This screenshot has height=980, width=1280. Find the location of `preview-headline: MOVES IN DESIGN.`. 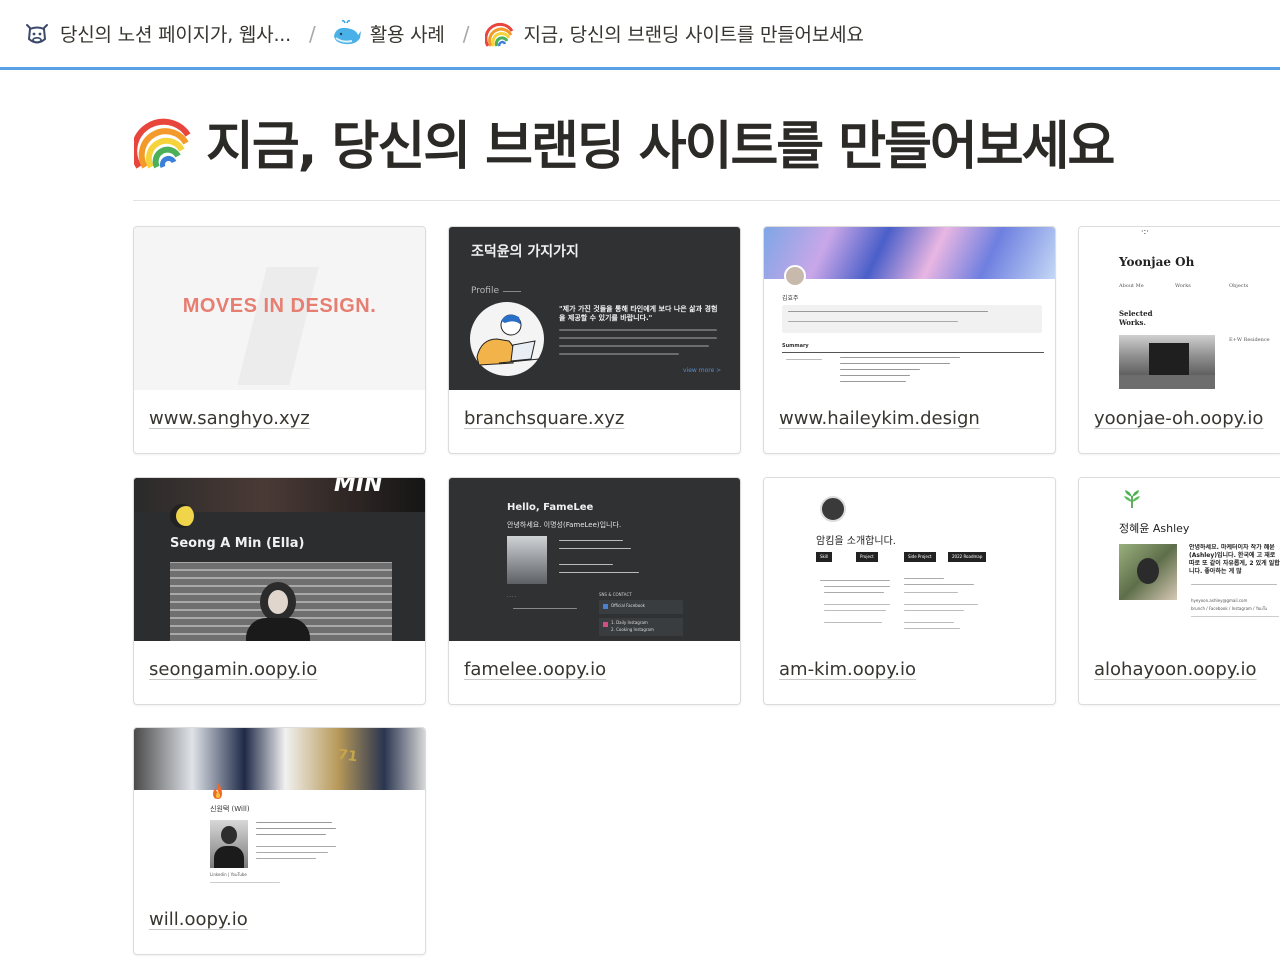

preview-headline: MOVES IN DESIGN. is located at coordinates (279, 306).